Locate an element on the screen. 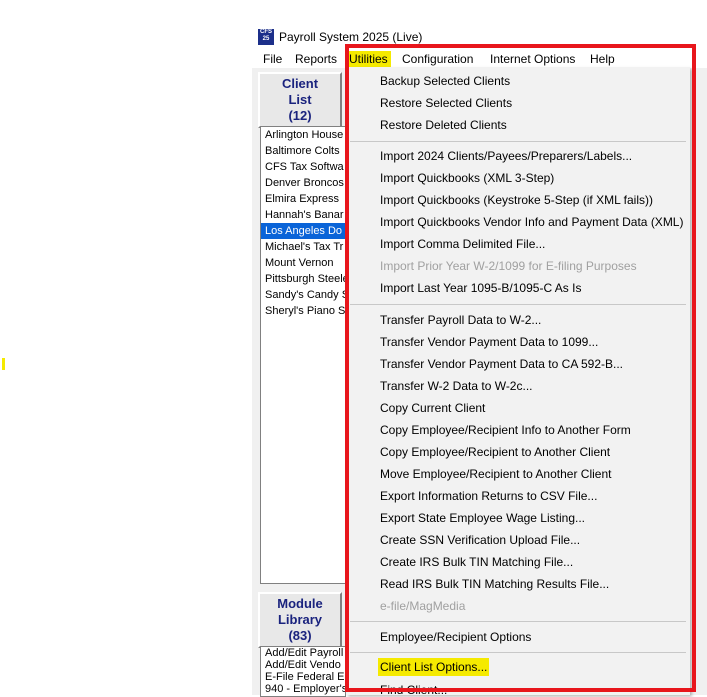 The height and width of the screenshot is (697, 707). menu-item-import-last-year-1095: Import Last Year 1095-B/1095-C As Is is located at coordinates (480, 288).